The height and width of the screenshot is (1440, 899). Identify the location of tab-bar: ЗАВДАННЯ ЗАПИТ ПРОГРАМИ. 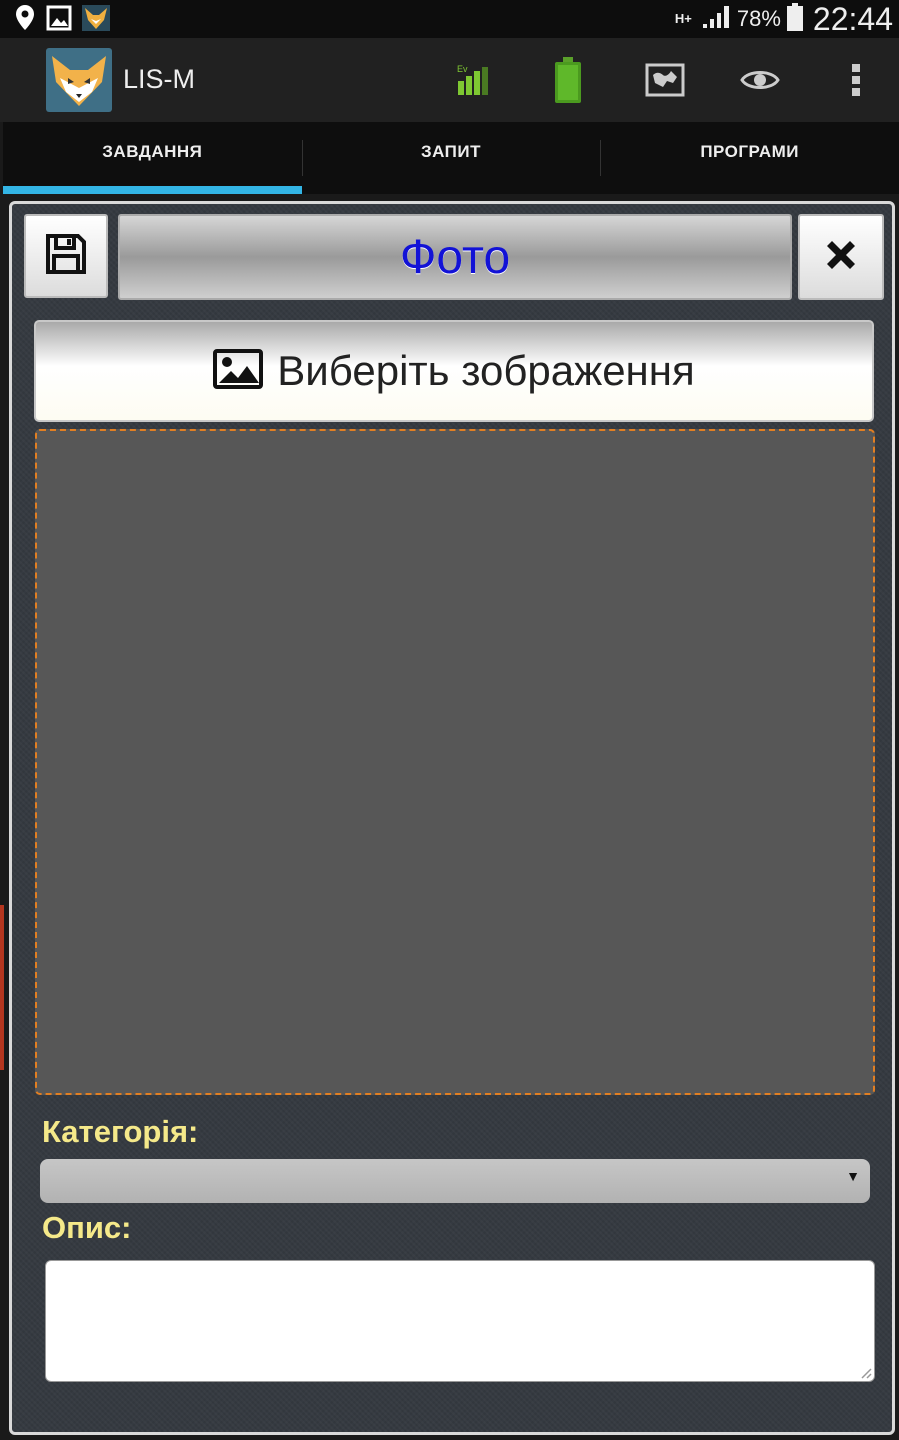
(451, 158).